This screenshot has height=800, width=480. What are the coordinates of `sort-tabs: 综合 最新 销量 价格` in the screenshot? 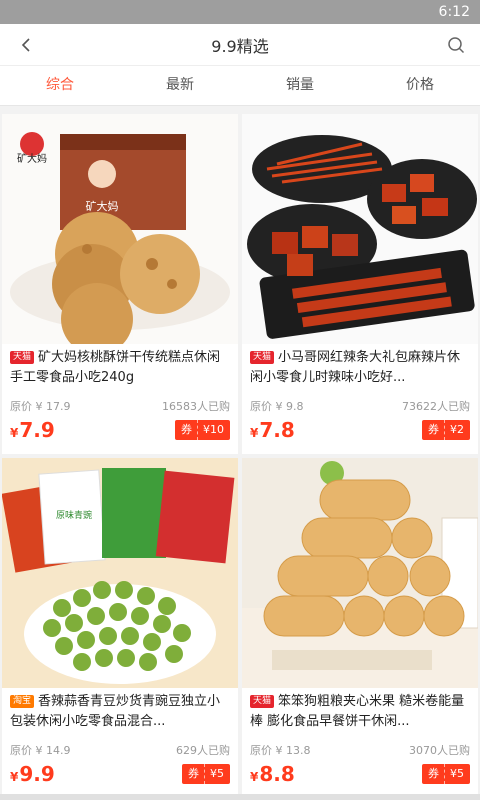 It's located at (240, 86).